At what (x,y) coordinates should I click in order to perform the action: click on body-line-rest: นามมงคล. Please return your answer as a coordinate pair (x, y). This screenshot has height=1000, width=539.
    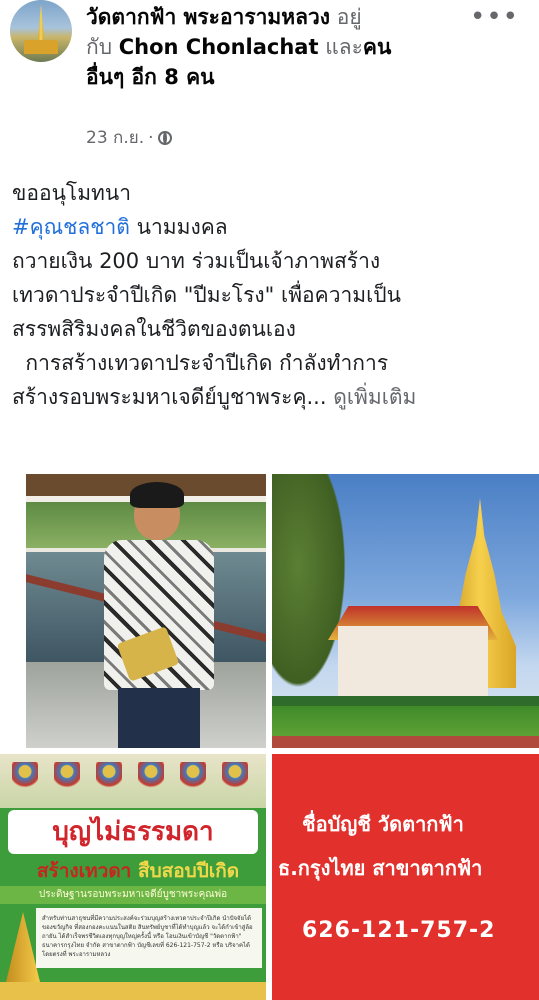
    Looking at the image, I should click on (178, 227).